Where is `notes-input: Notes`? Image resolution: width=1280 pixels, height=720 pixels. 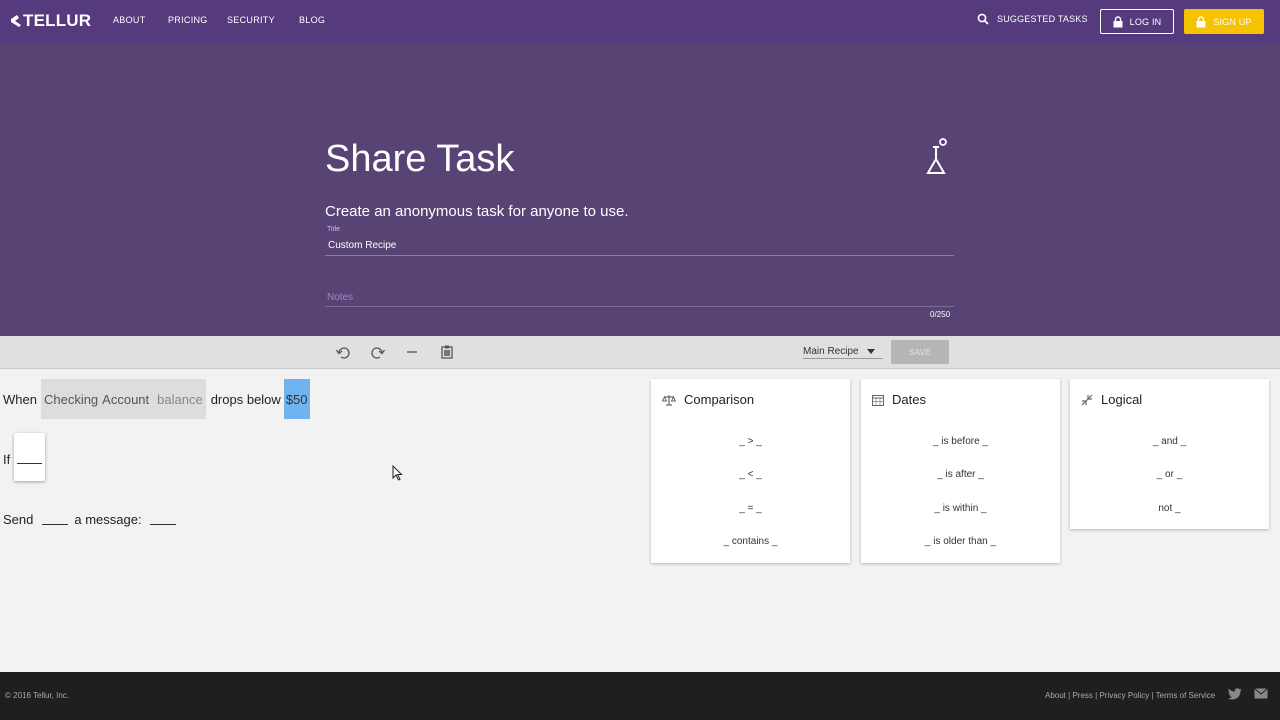
notes-input: Notes is located at coordinates (340, 297).